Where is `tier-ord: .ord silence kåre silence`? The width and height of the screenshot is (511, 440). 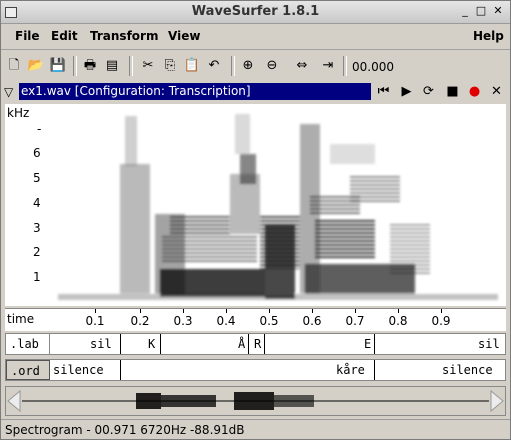 tier-ord: .ord silence kåre silence is located at coordinates (255, 370).